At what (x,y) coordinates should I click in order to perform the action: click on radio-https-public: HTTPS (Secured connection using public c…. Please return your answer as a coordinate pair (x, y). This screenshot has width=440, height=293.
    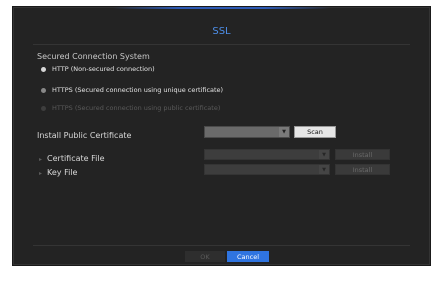
    Looking at the image, I should click on (130, 108).